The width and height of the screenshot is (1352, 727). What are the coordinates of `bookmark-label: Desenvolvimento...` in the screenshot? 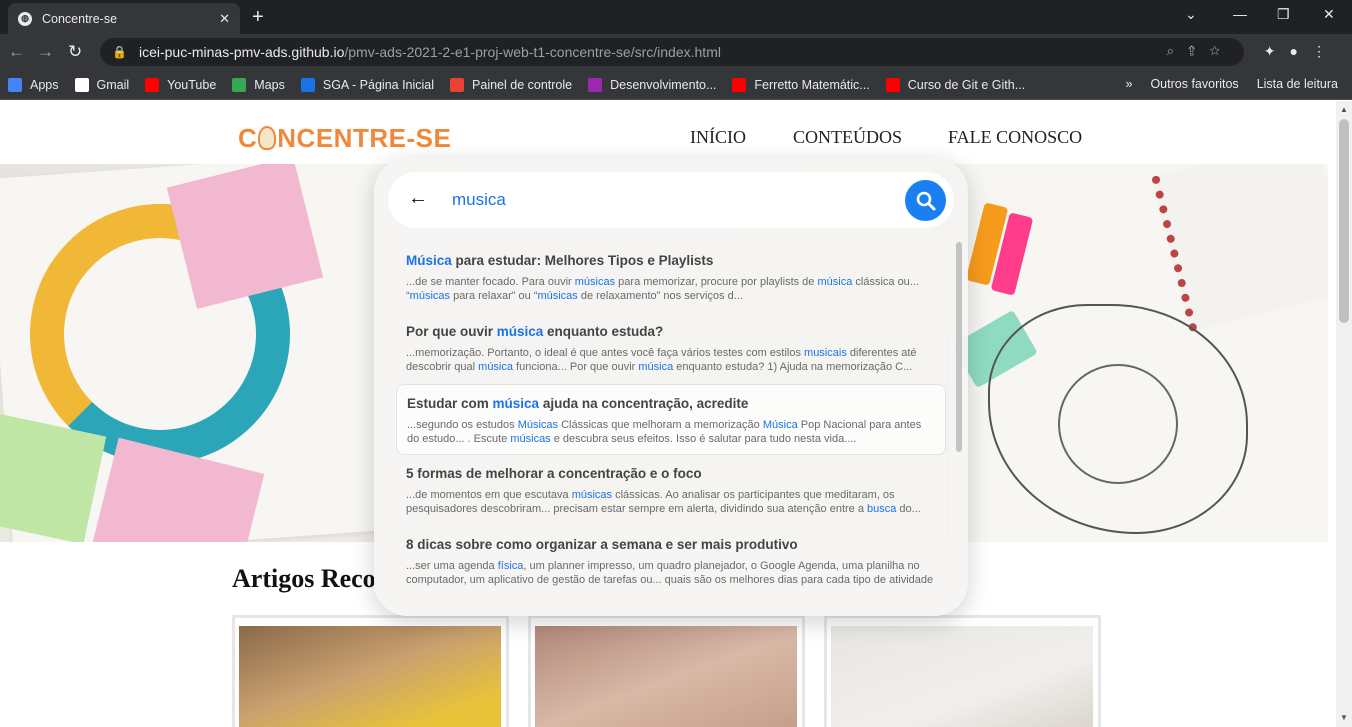 It's located at (663, 84).